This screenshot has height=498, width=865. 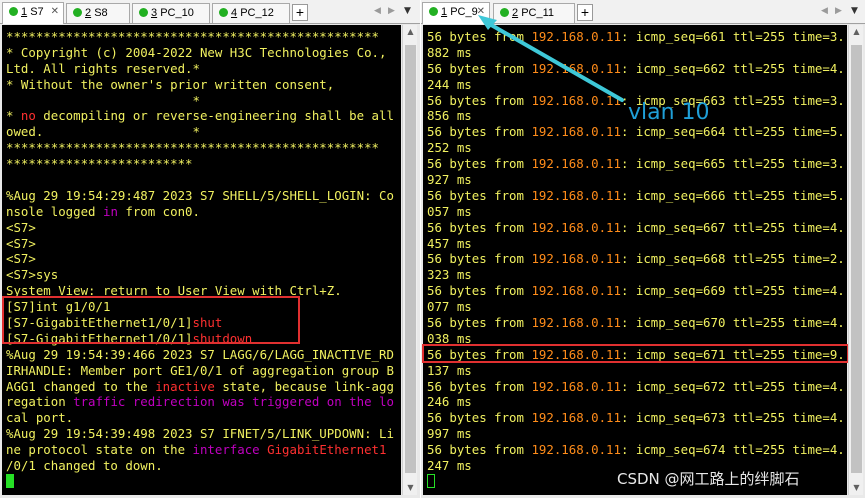 I want to click on annotation-arrow, so click(x=551, y=58).